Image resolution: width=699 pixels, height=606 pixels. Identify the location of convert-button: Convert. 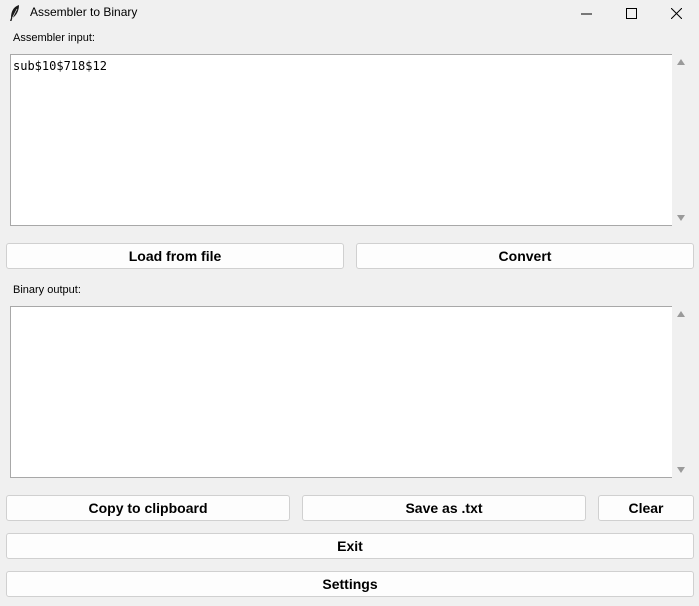
(525, 256).